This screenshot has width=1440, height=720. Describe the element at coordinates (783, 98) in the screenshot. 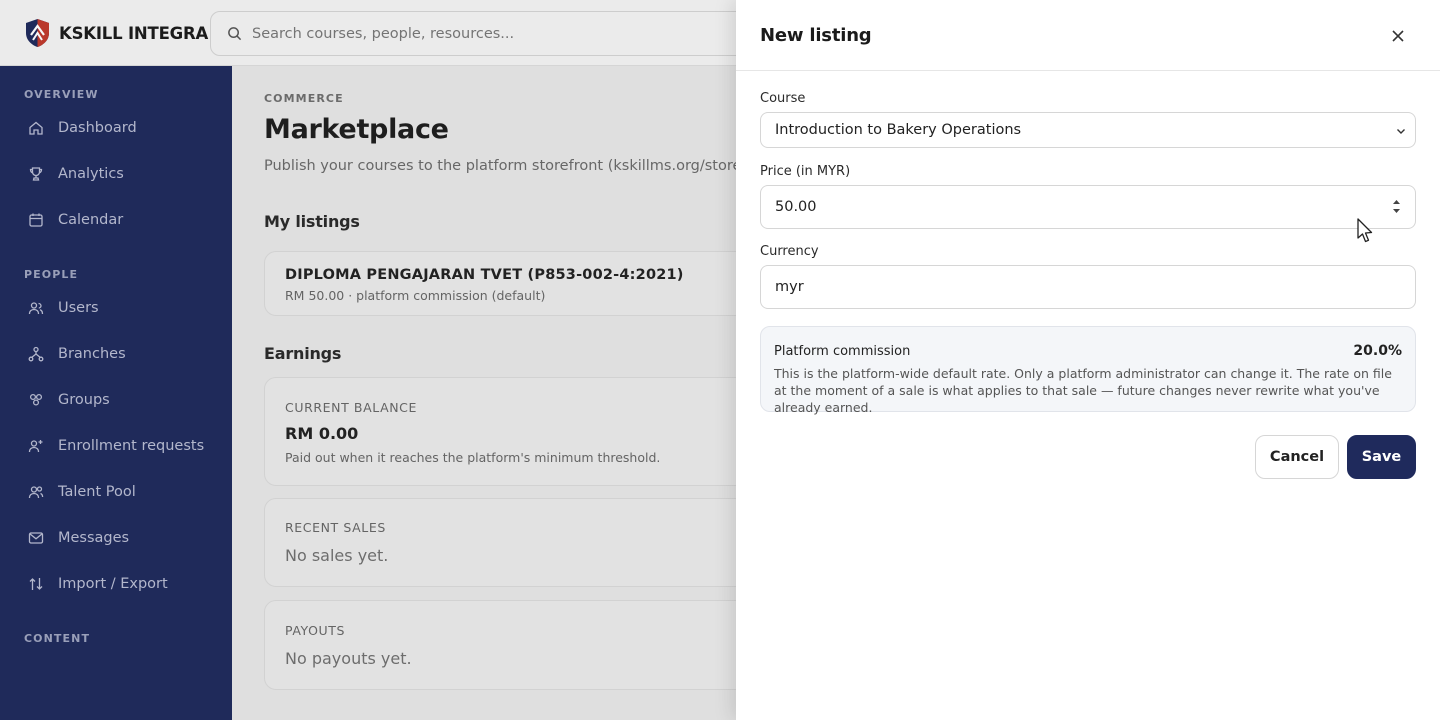

I see `course-label: Course` at that location.